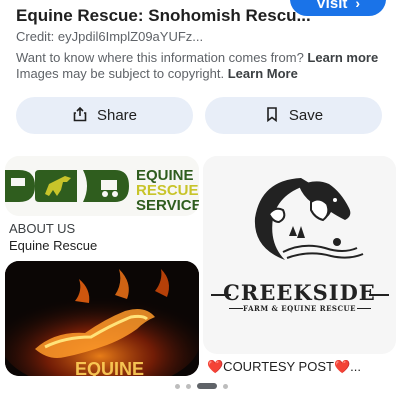  What do you see at coordinates (306, 115) in the screenshot?
I see `save-label: Save` at bounding box center [306, 115].